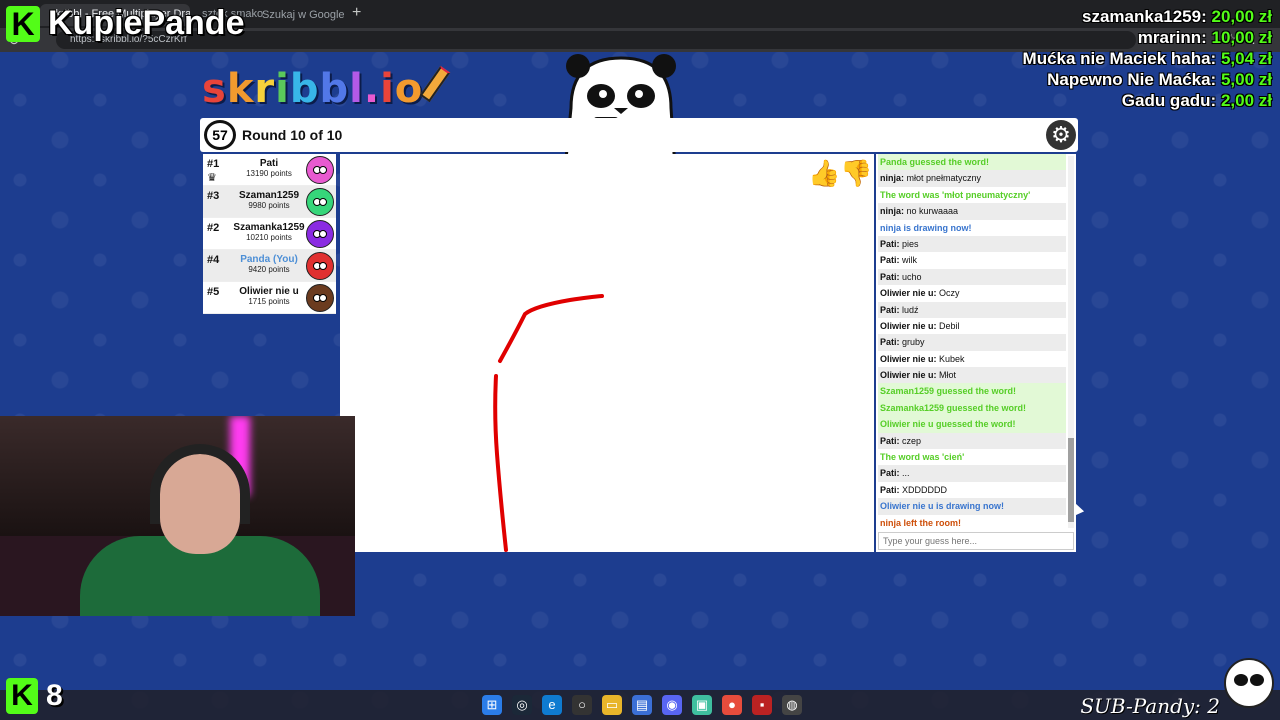  I want to click on thumbs-up-icon: 👍, so click(824, 173).